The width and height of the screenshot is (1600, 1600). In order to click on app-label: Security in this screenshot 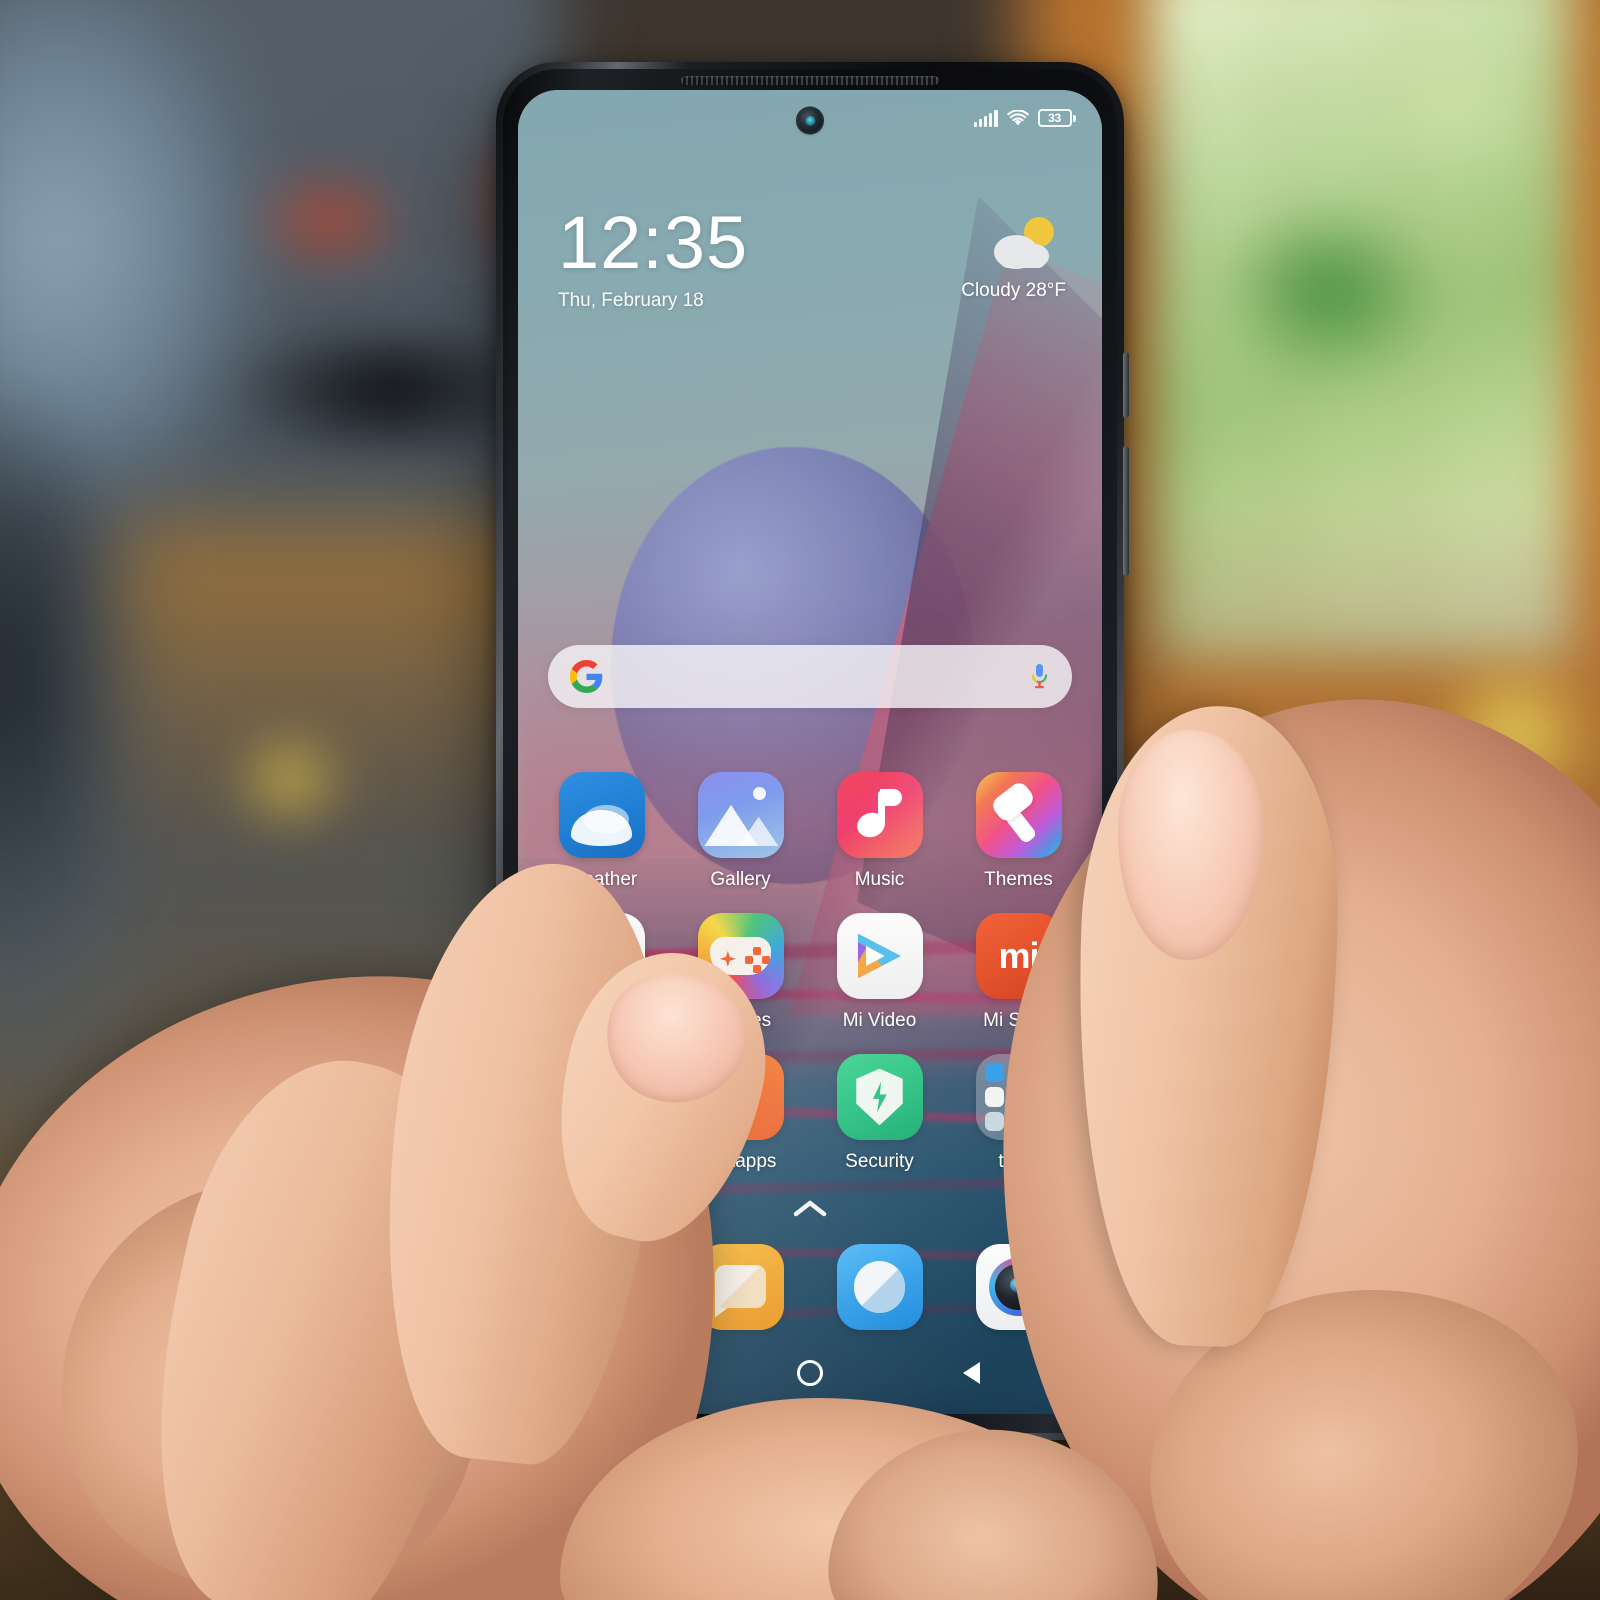, I will do `click(879, 1161)`.